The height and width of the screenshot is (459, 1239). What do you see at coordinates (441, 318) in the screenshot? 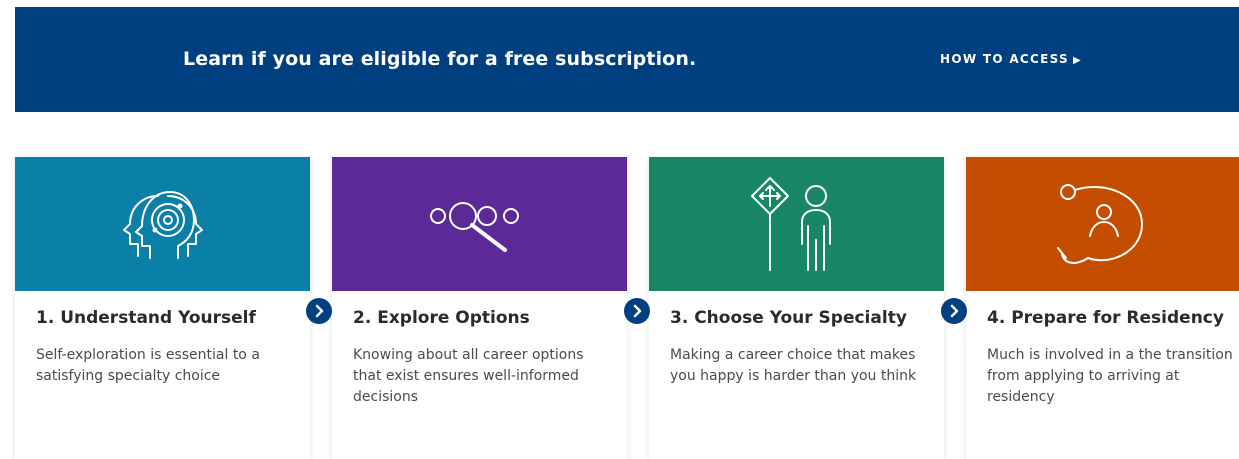
I see `card-title: 2. Explore Options` at bounding box center [441, 318].